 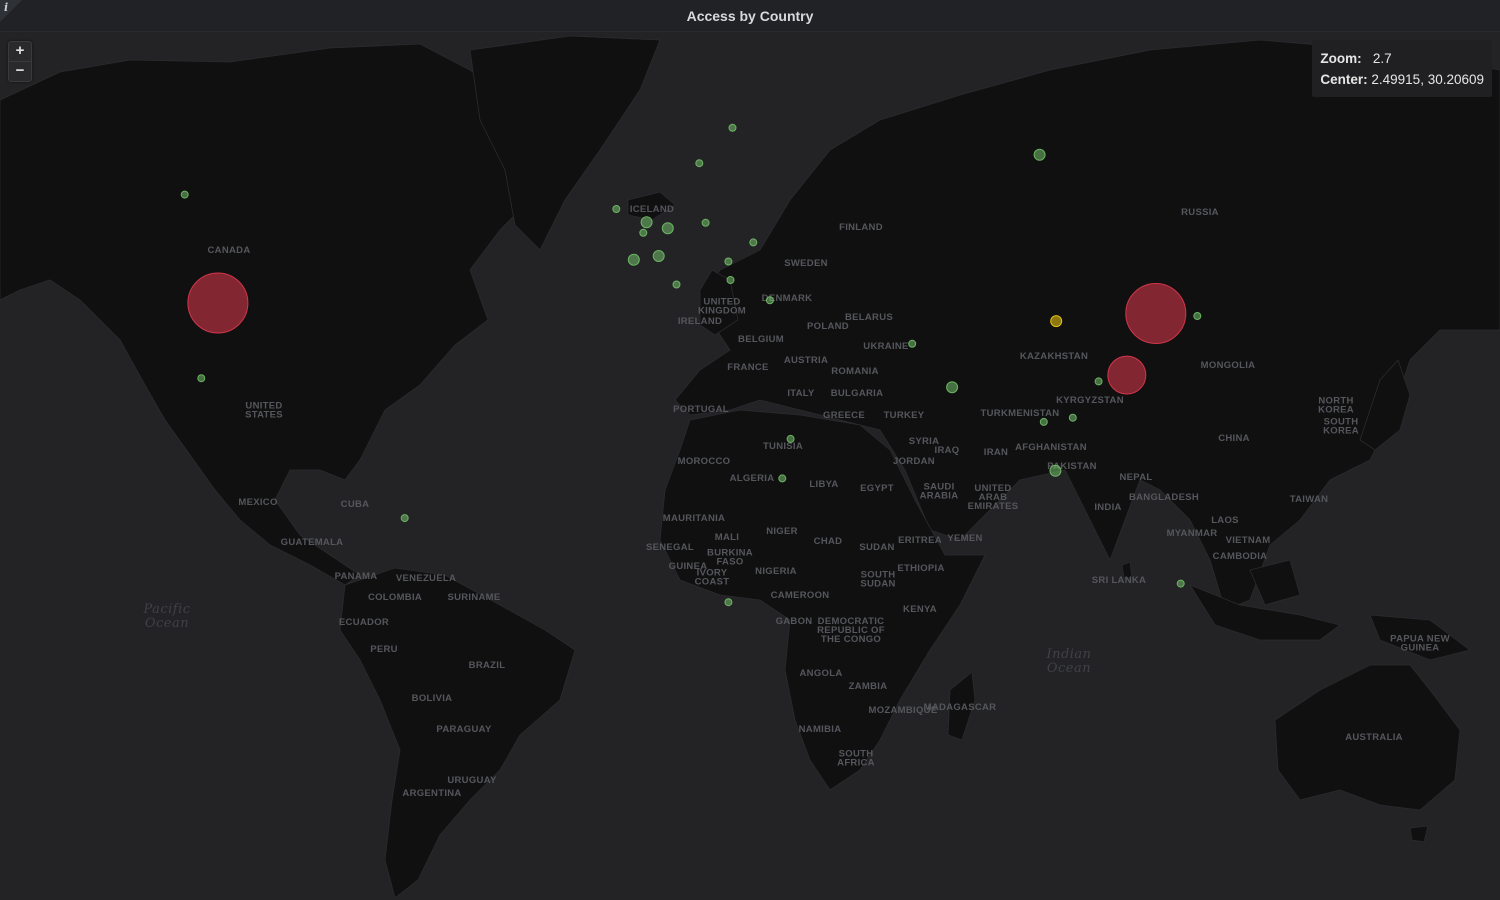 What do you see at coordinates (821, 673) in the screenshot?
I see `country-label: ANGOLA` at bounding box center [821, 673].